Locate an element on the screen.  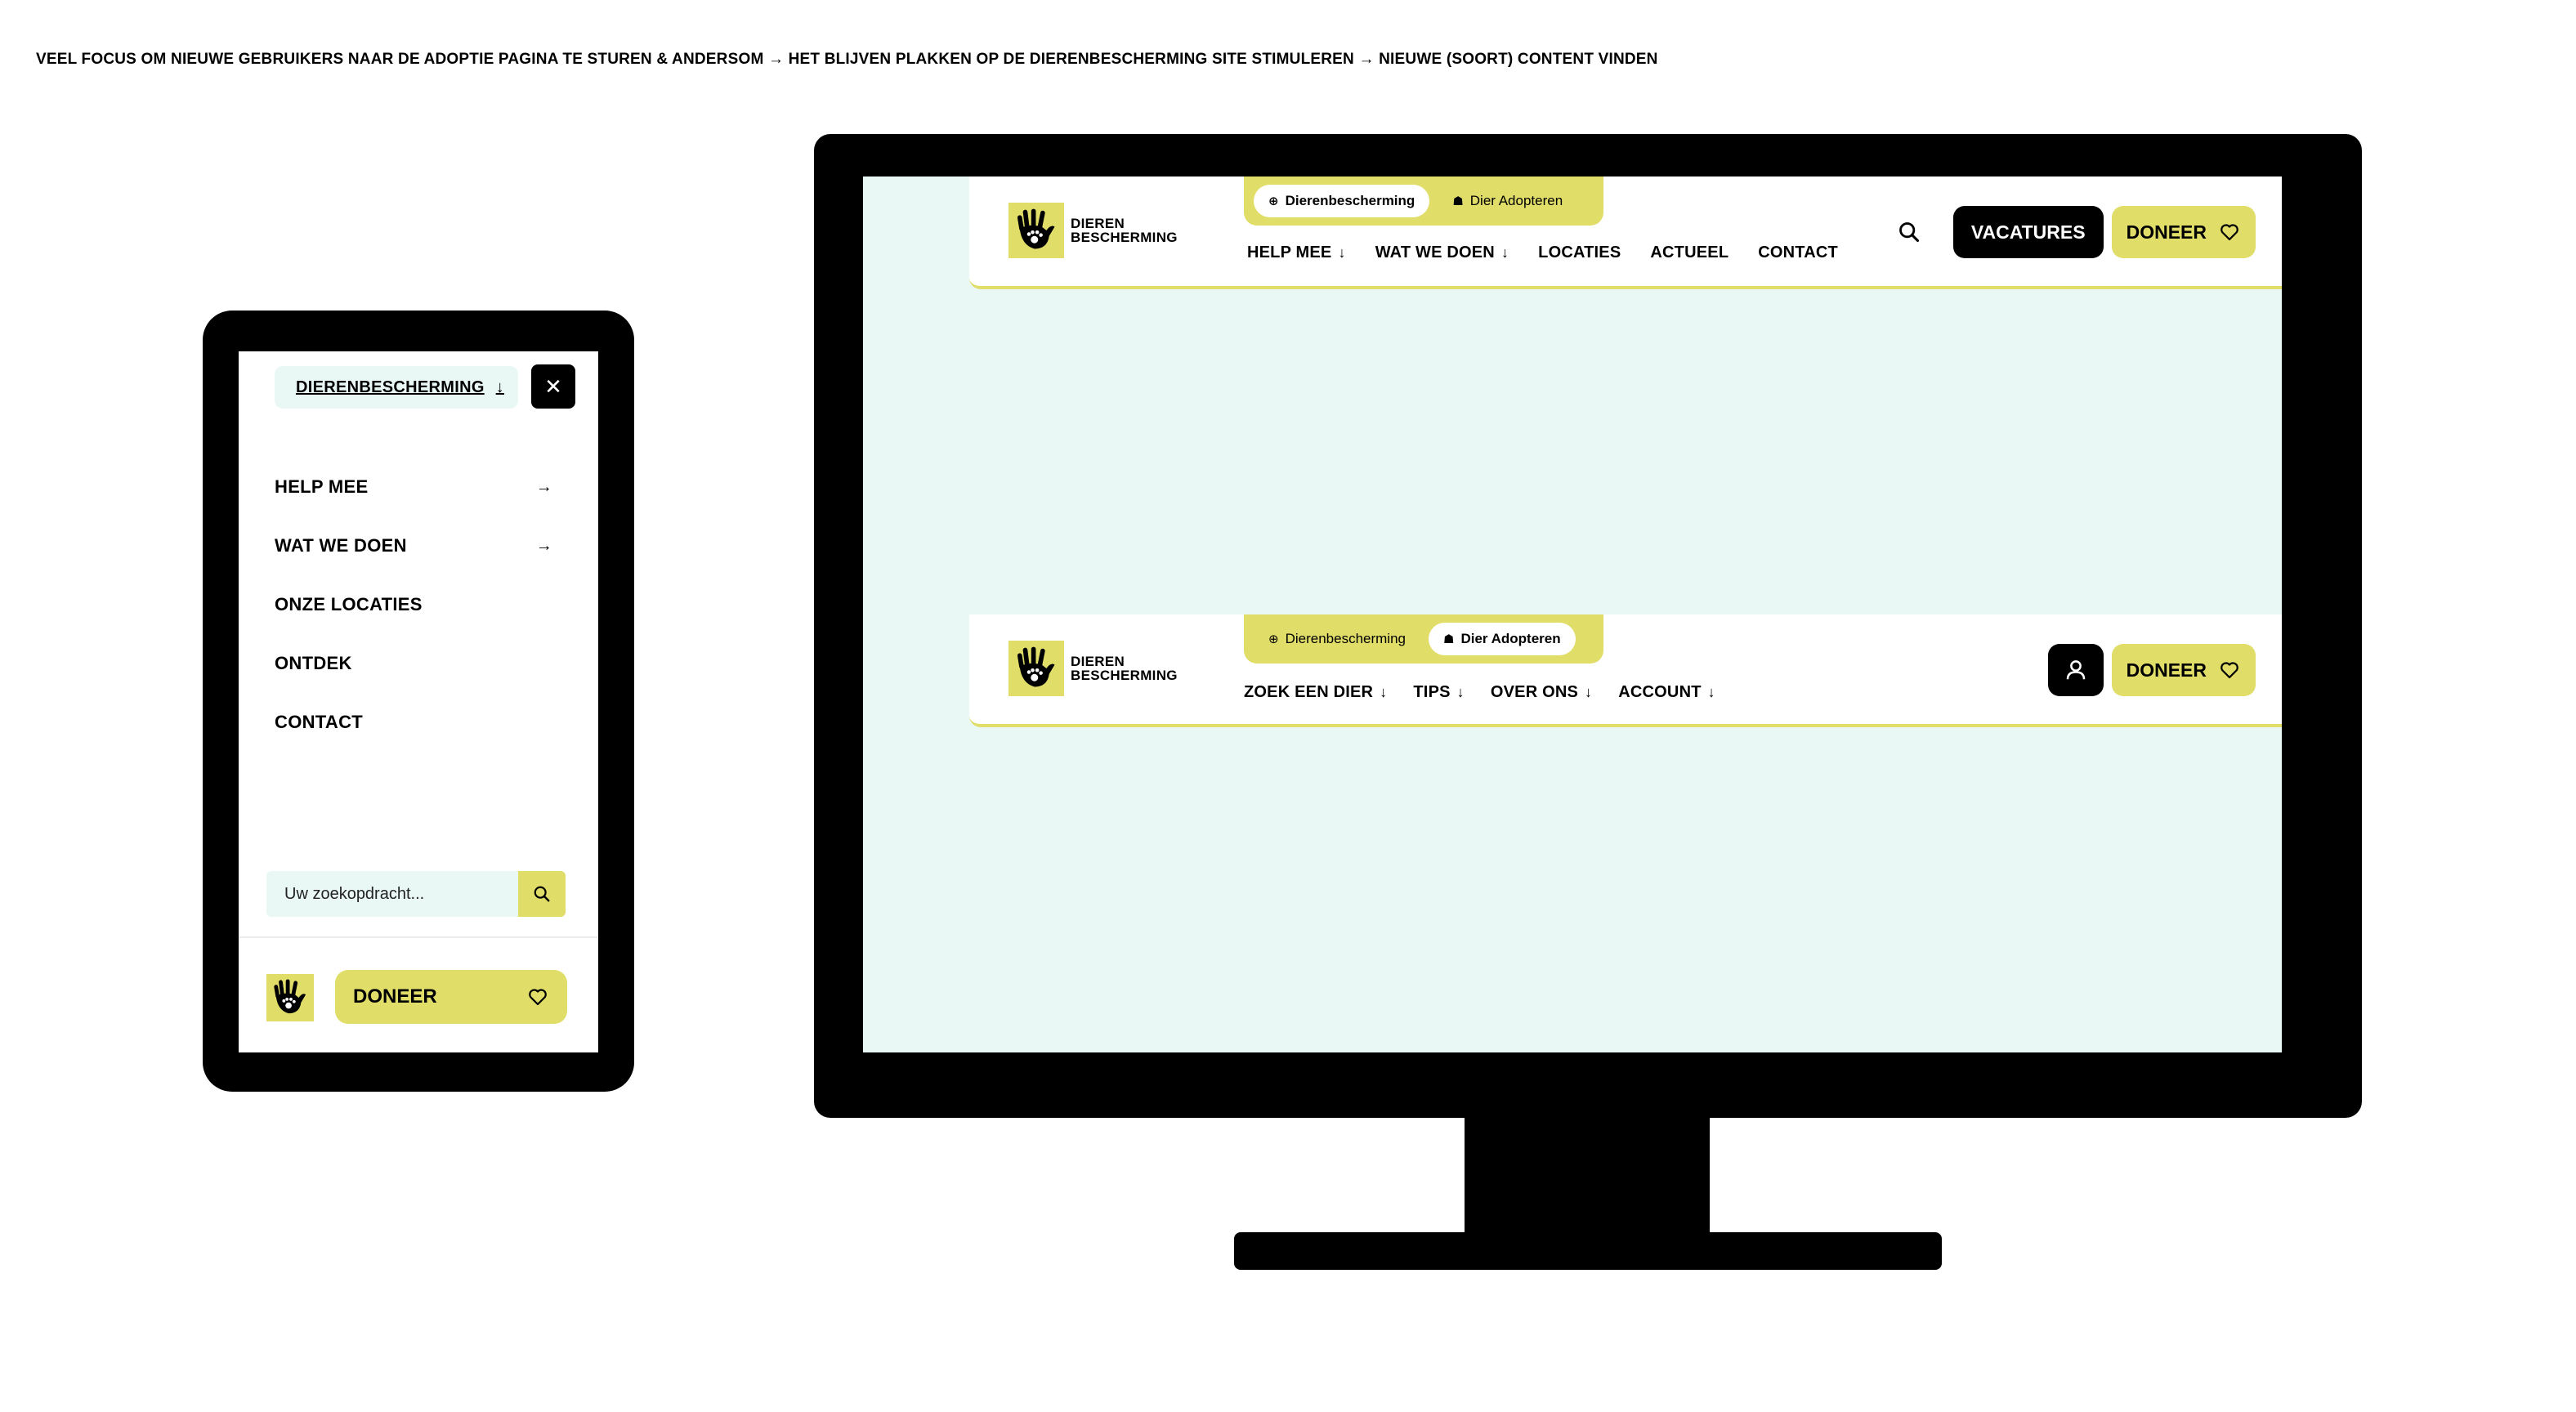
logo is located at coordinates (290, 998).